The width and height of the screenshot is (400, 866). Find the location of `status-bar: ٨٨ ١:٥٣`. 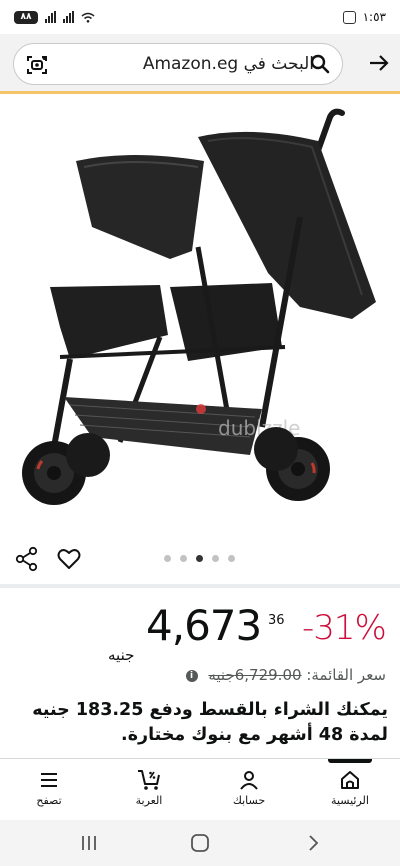

status-bar: ٨٨ ١:٥٣ is located at coordinates (200, 17).